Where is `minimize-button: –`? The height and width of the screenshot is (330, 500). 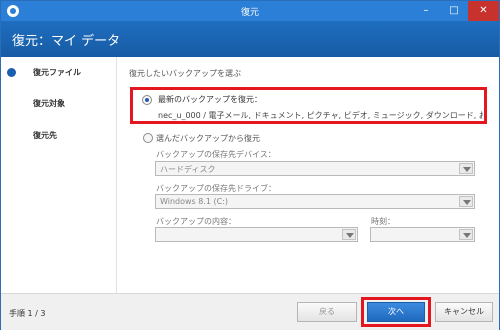 minimize-button: – is located at coordinates (426, 11).